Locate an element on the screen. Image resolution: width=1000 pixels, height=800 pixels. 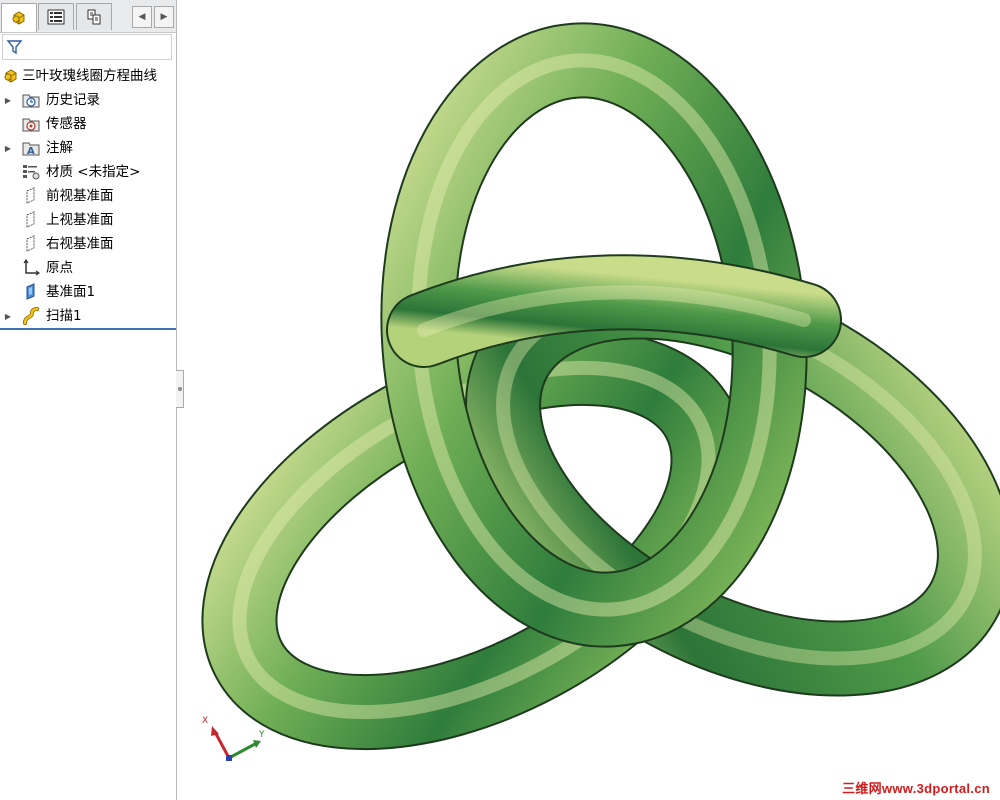
tab-propertymanager is located at coordinates (56, 16).